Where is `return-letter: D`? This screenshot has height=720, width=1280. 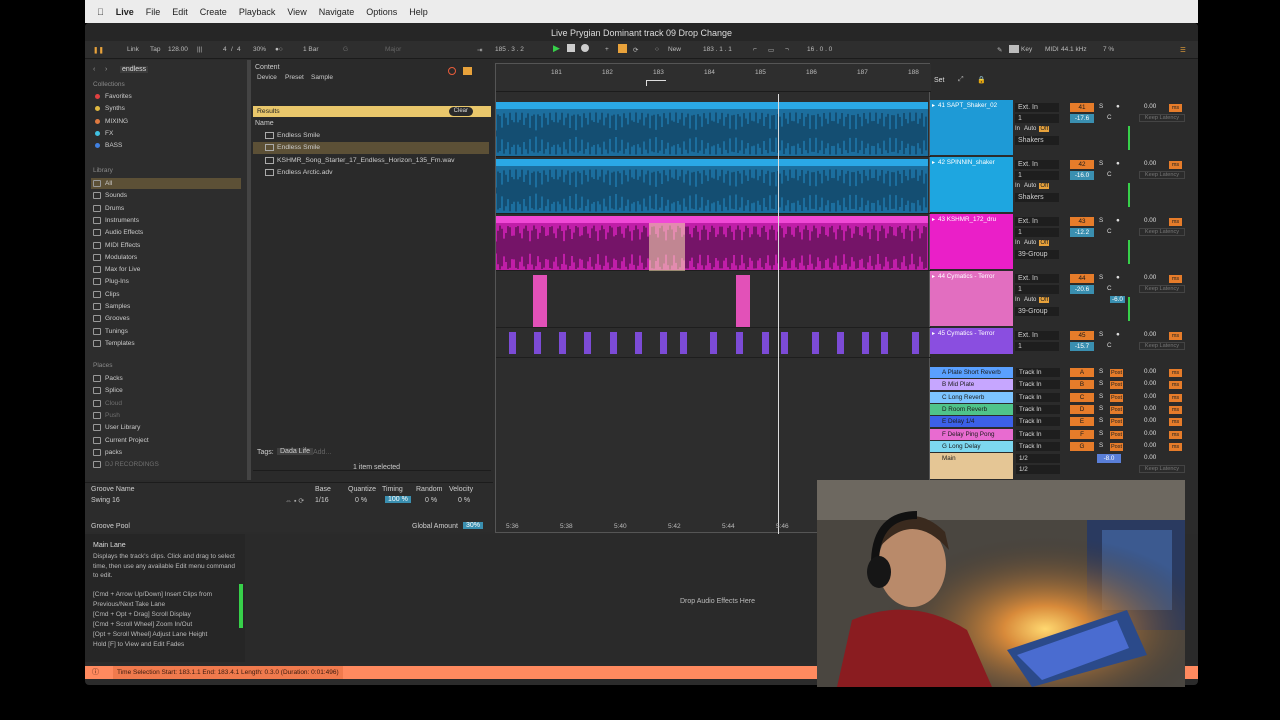 return-letter: D is located at coordinates (1082, 409).